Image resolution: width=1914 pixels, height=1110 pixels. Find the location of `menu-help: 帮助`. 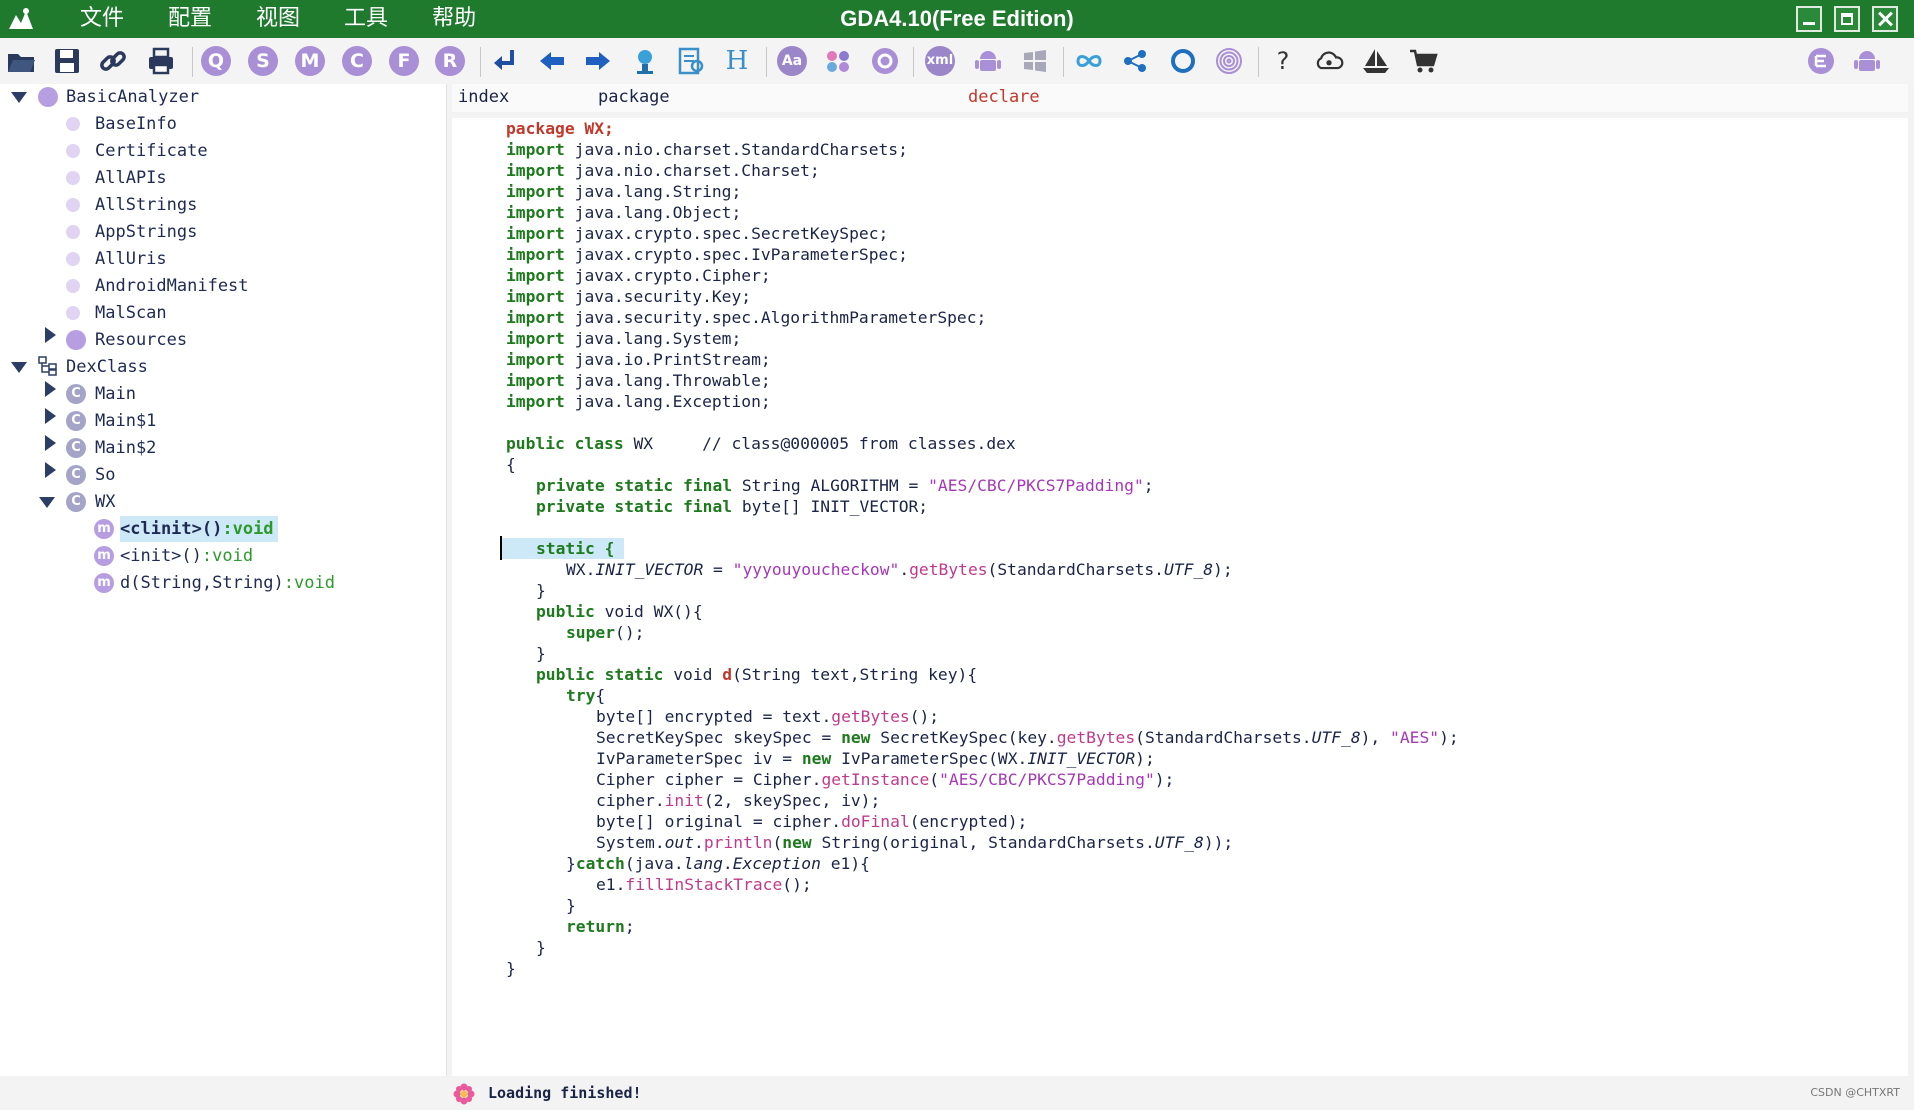

menu-help: 帮助 is located at coordinates (454, 19).